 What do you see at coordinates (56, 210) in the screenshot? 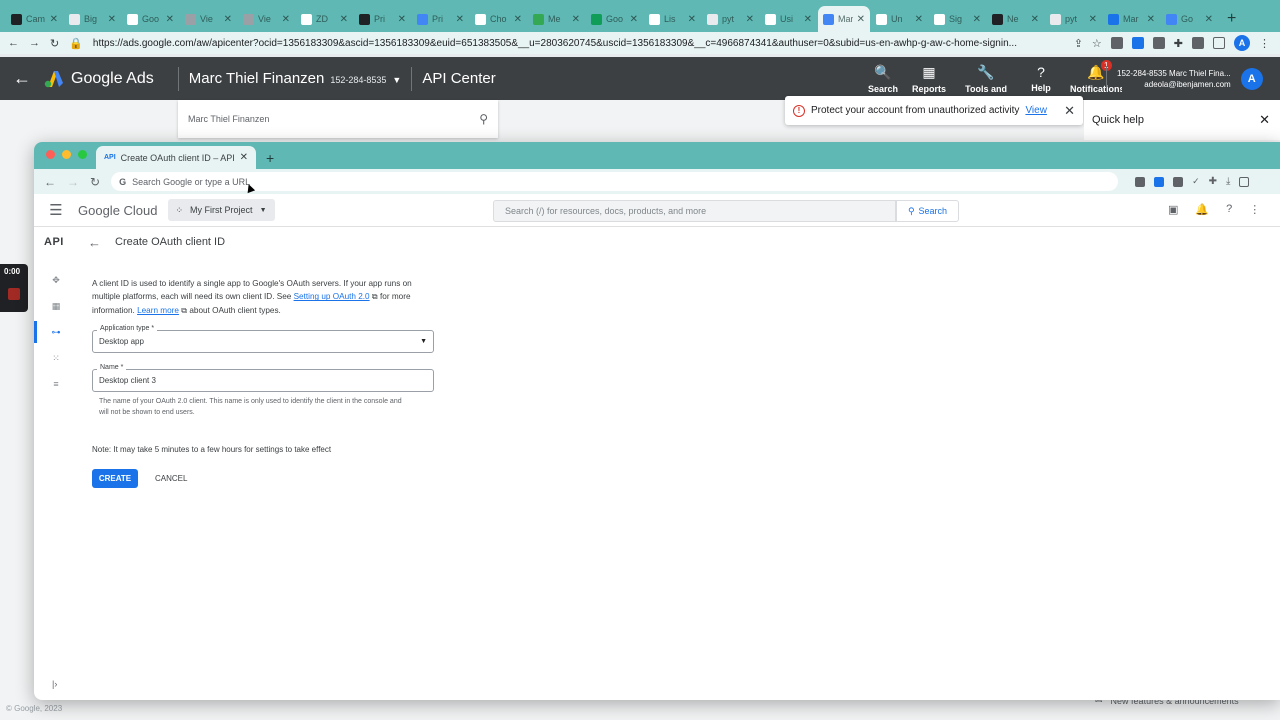
I see `hamburger-menu-icon: ☰` at bounding box center [56, 210].